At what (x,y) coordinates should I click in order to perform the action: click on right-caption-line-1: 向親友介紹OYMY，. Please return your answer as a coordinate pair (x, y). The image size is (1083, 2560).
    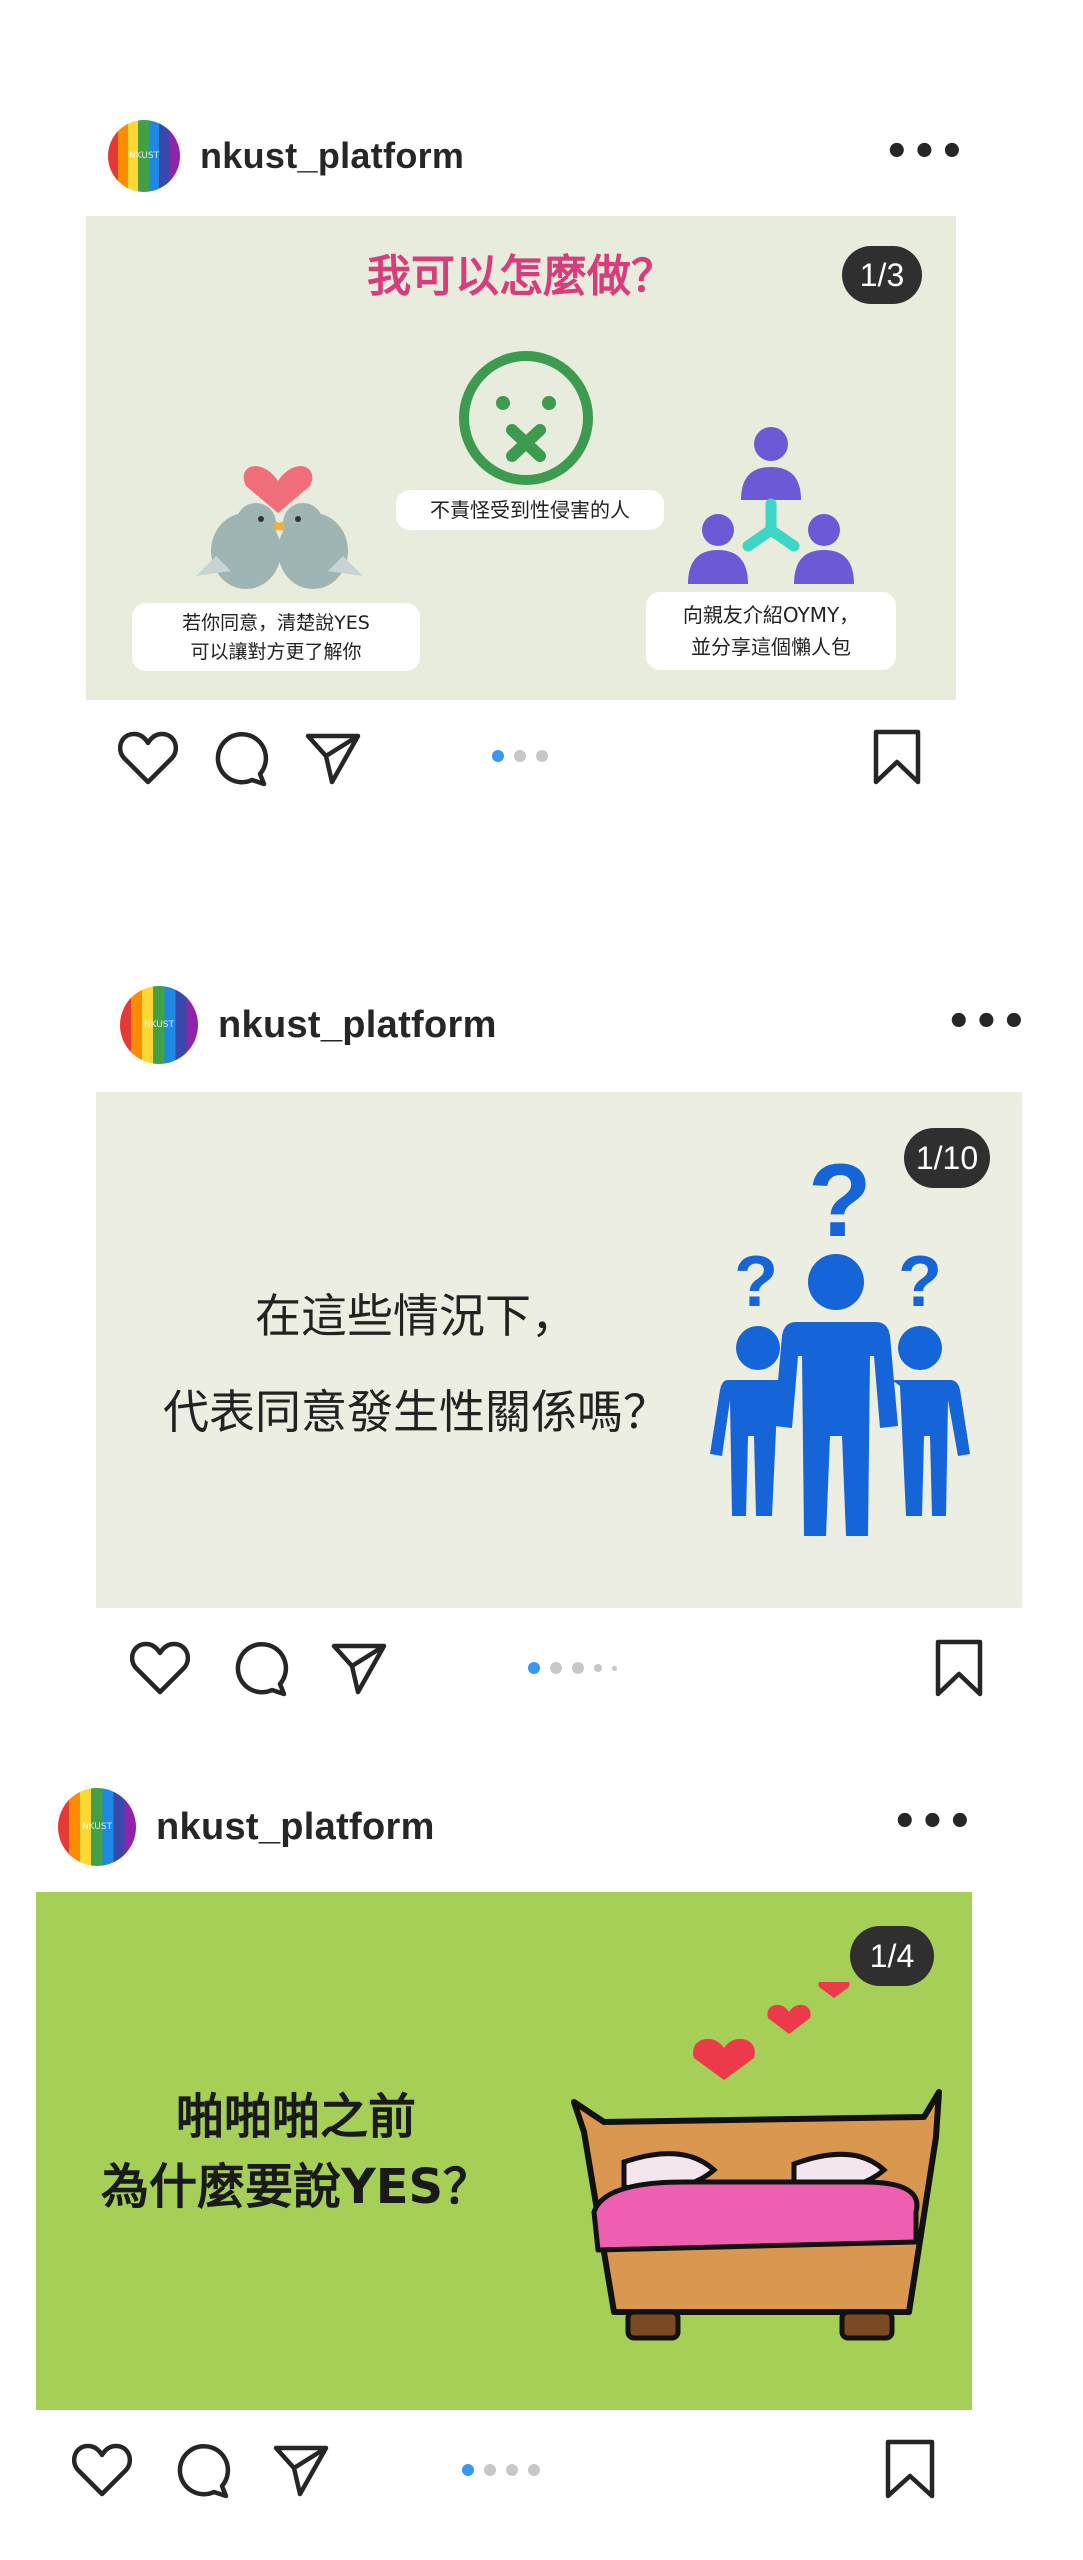
    Looking at the image, I should click on (771, 615).